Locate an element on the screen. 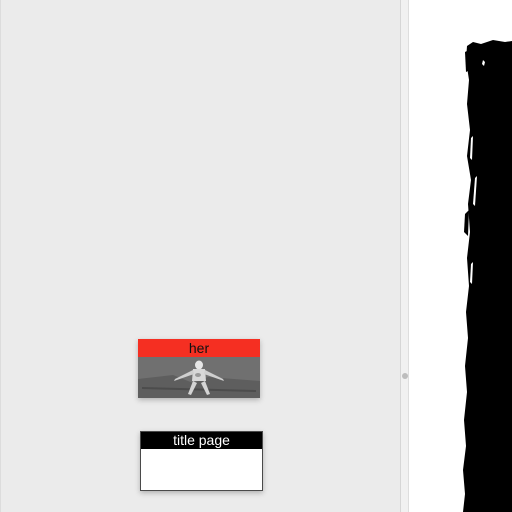 The width and height of the screenshot is (512, 512). card-title-page-title: title page is located at coordinates (201, 440).